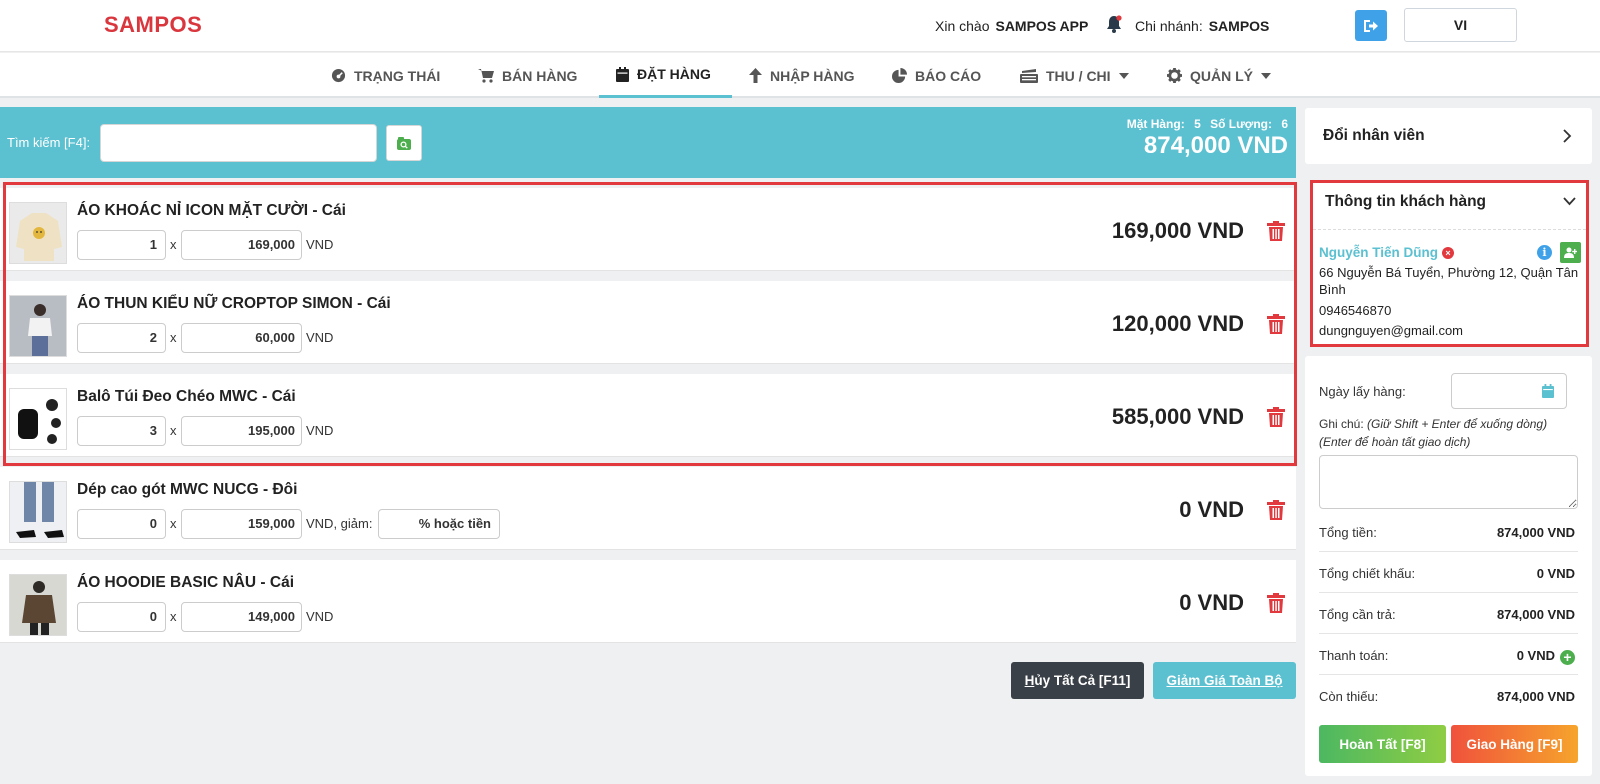 This screenshot has width=1600, height=784. What do you see at coordinates (962, 26) in the screenshot?
I see `greeting-label: Xin chào` at bounding box center [962, 26].